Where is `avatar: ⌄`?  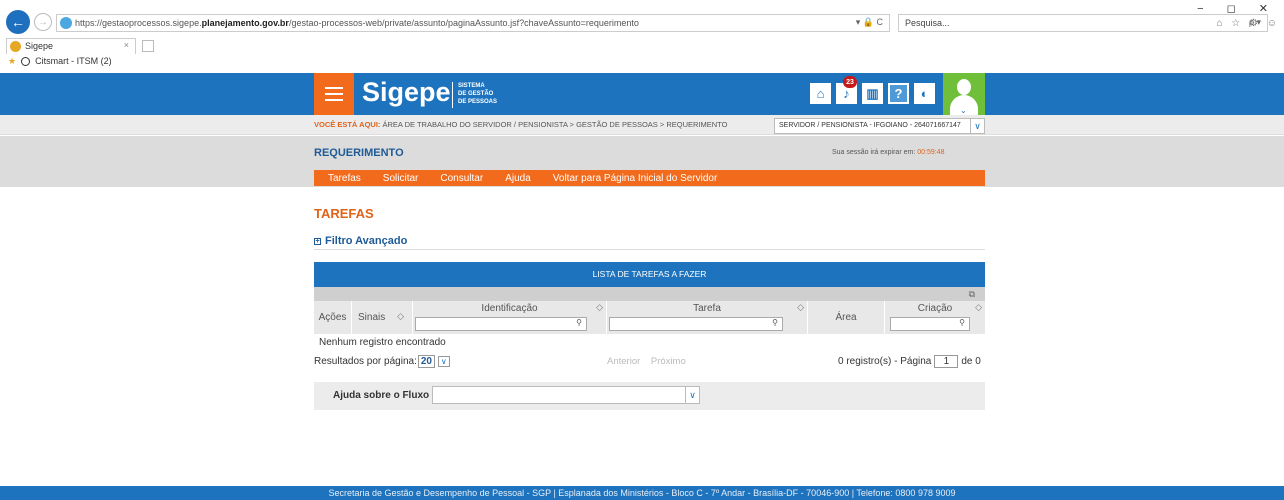 avatar: ⌄ is located at coordinates (964, 94).